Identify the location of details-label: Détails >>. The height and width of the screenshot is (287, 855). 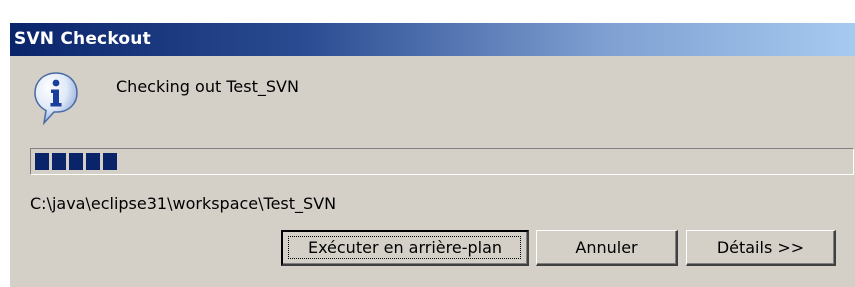
(760, 247).